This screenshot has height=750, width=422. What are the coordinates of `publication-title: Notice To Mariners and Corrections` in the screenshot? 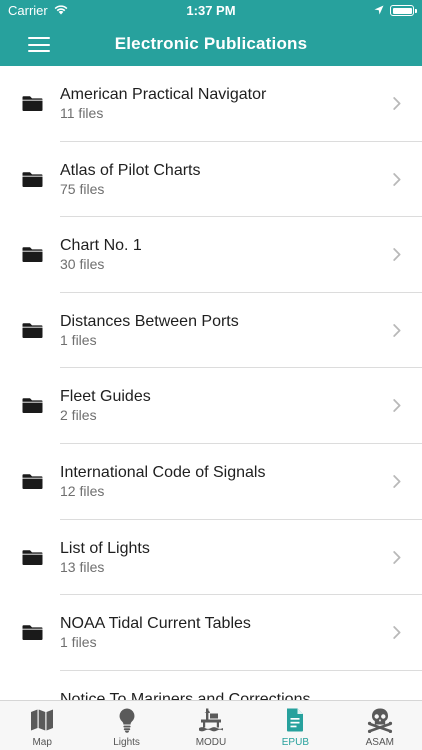 It's located at (185, 695).